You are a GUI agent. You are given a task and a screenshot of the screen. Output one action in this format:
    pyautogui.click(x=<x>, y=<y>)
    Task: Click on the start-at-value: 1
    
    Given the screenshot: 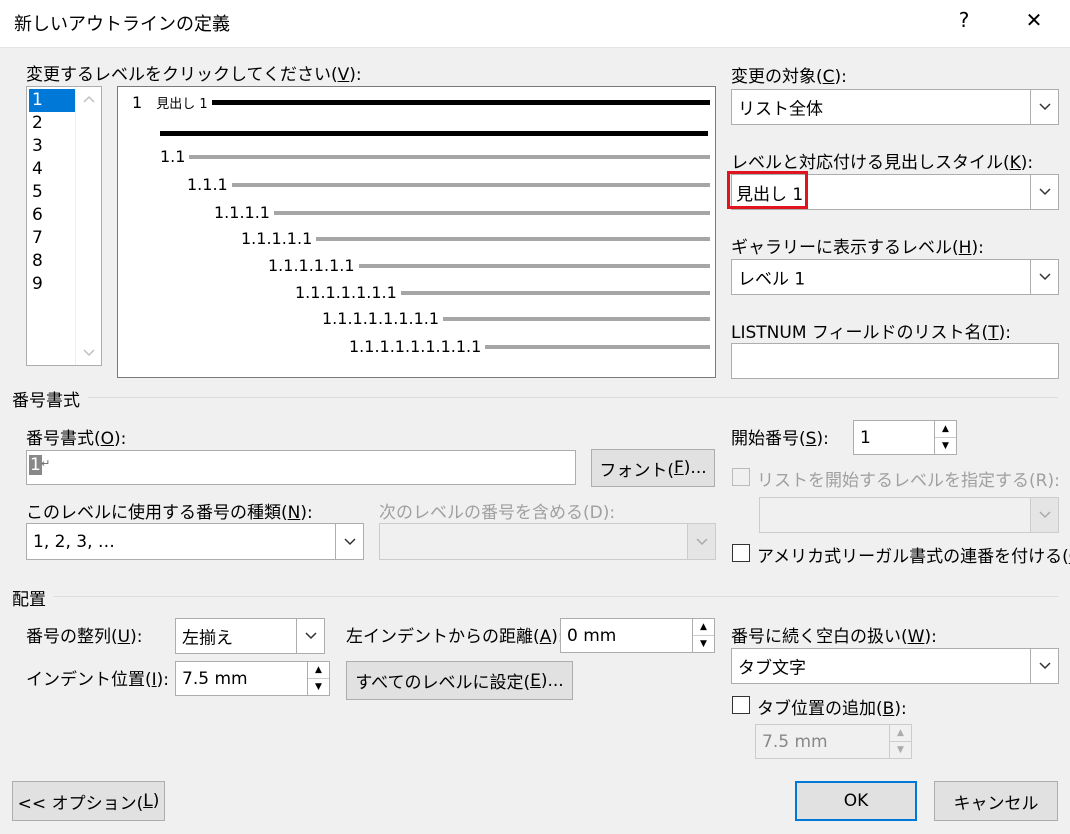 What is the action you would take?
    pyautogui.click(x=865, y=437)
    